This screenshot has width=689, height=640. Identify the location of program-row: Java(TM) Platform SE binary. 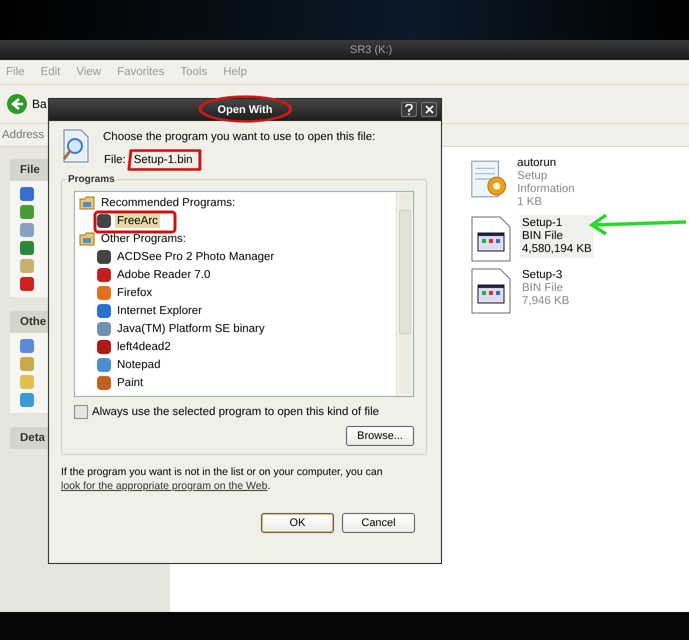
(235, 329).